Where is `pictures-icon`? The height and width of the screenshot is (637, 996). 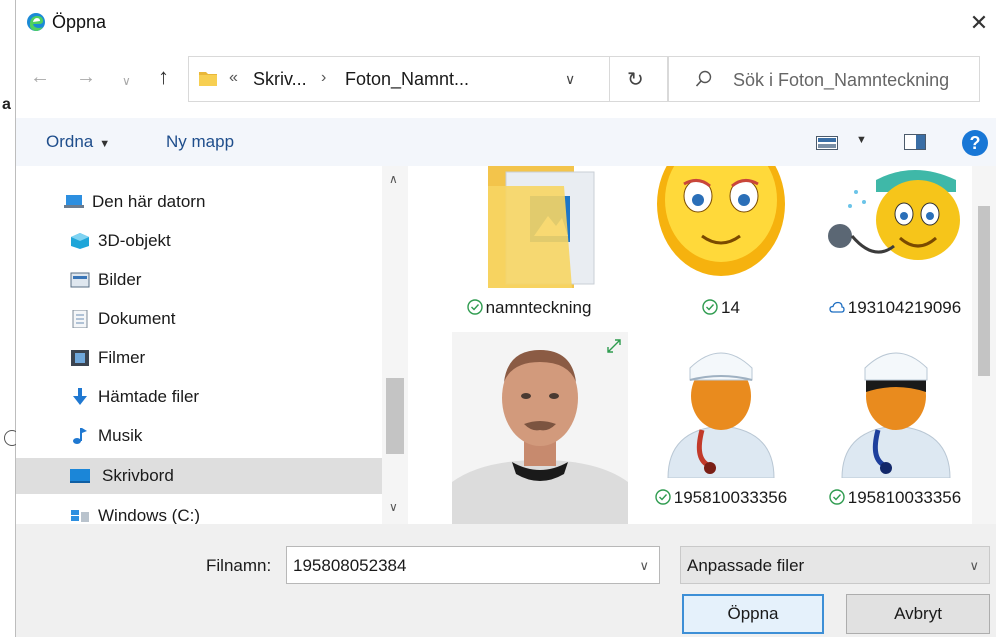
pictures-icon is located at coordinates (80, 280).